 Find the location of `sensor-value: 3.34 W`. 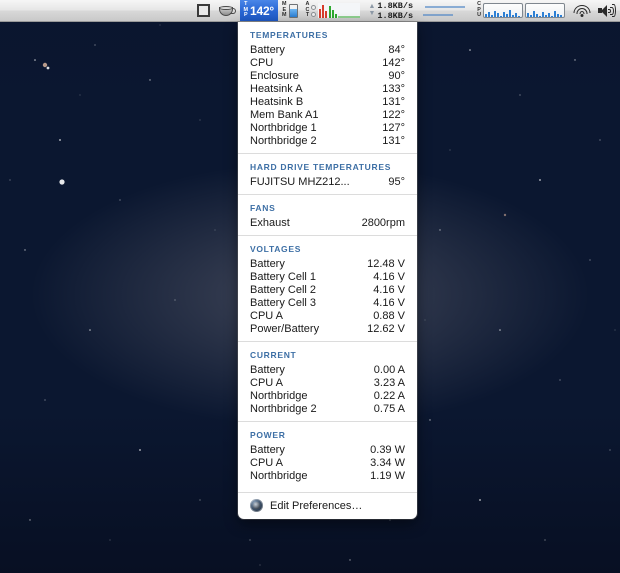

sensor-value: 3.34 W is located at coordinates (387, 462).